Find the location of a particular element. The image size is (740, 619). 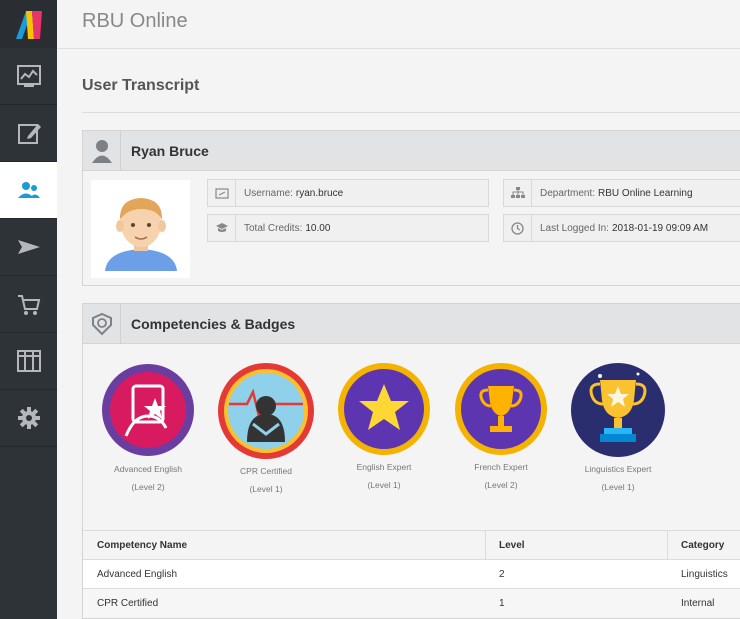

cell-category: Internal is located at coordinates (698, 603).